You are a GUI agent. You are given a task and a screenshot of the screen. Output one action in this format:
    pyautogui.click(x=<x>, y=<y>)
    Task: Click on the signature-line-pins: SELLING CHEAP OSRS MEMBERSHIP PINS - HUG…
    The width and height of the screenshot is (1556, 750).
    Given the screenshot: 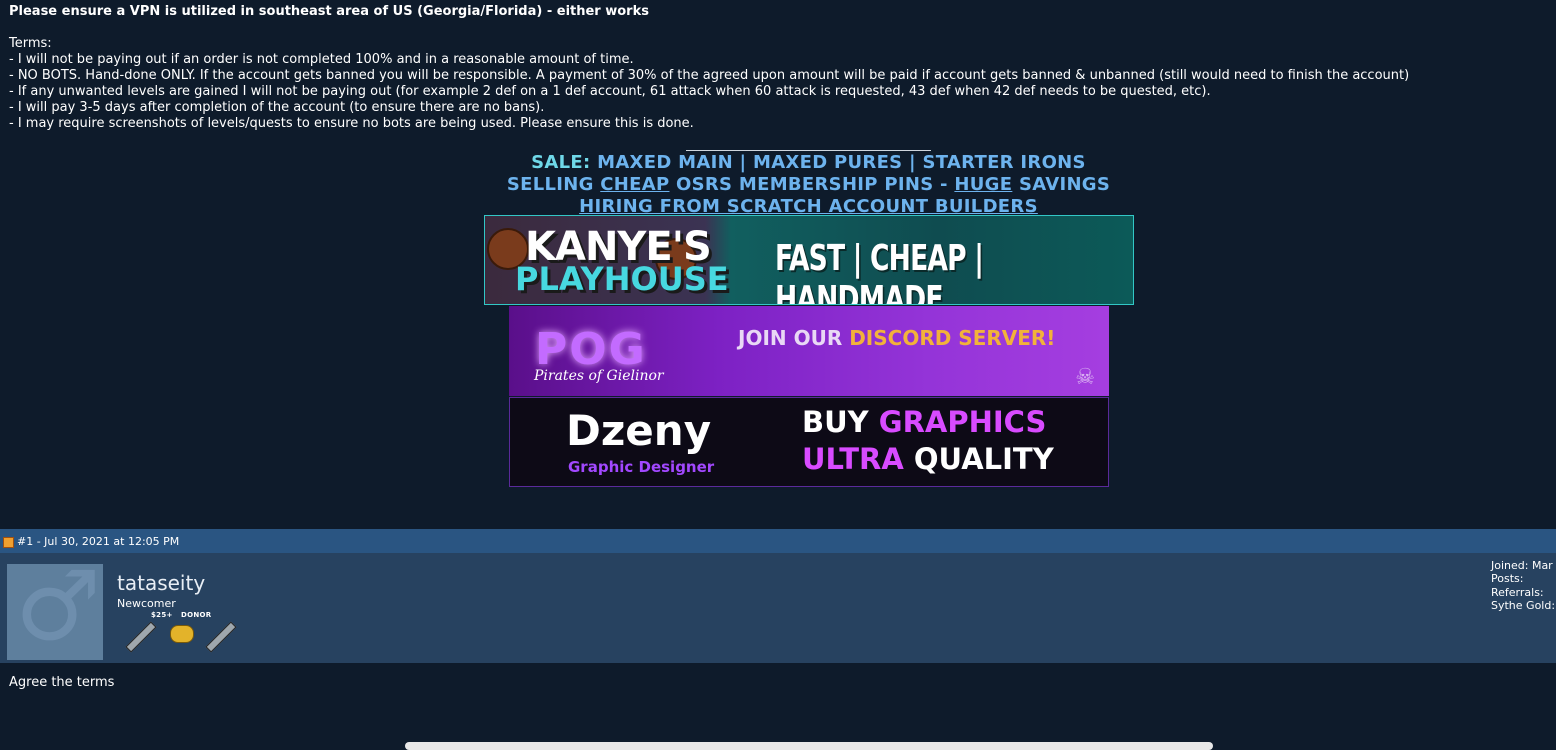 What is the action you would take?
    pyautogui.click(x=778, y=184)
    